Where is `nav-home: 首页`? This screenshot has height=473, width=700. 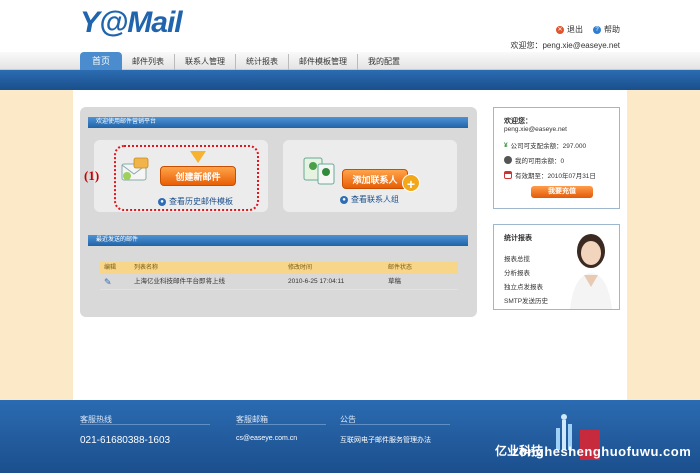
nav-home: 首页 is located at coordinates (101, 61).